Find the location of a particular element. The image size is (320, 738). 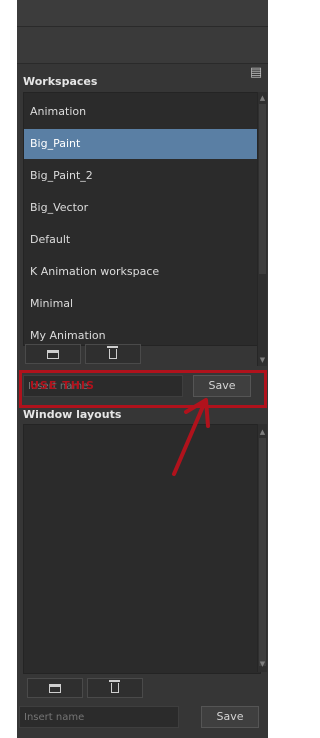

panel-menu-icon: ▤ is located at coordinates (256, 73).